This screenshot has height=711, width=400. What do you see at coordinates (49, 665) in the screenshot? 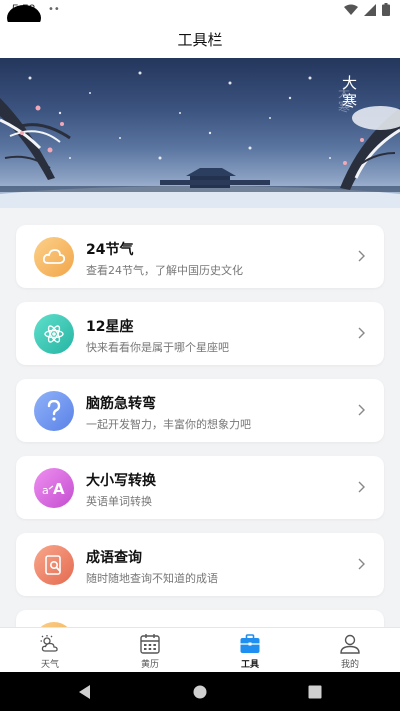
I see `tab-label: 天气` at bounding box center [49, 665].